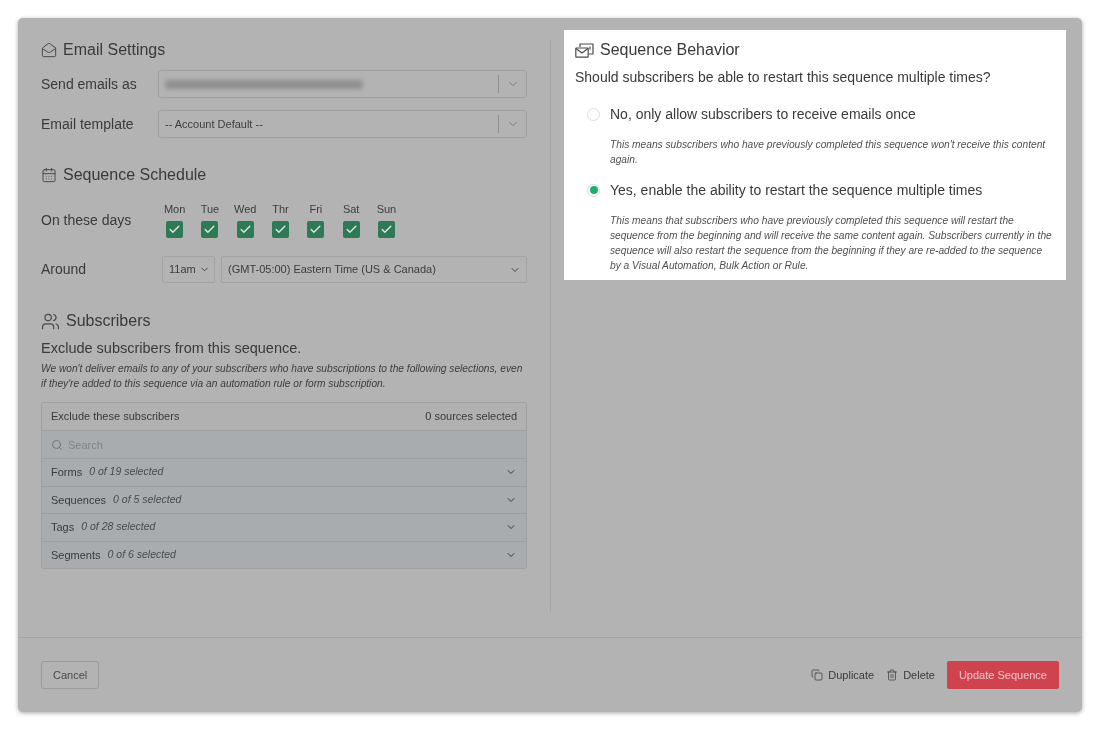 The height and width of the screenshot is (731, 1100). What do you see at coordinates (828, 152) in the screenshot?
I see `option-description: This means subscribers who have previously completed this sequence won't receive this content again.` at bounding box center [828, 152].